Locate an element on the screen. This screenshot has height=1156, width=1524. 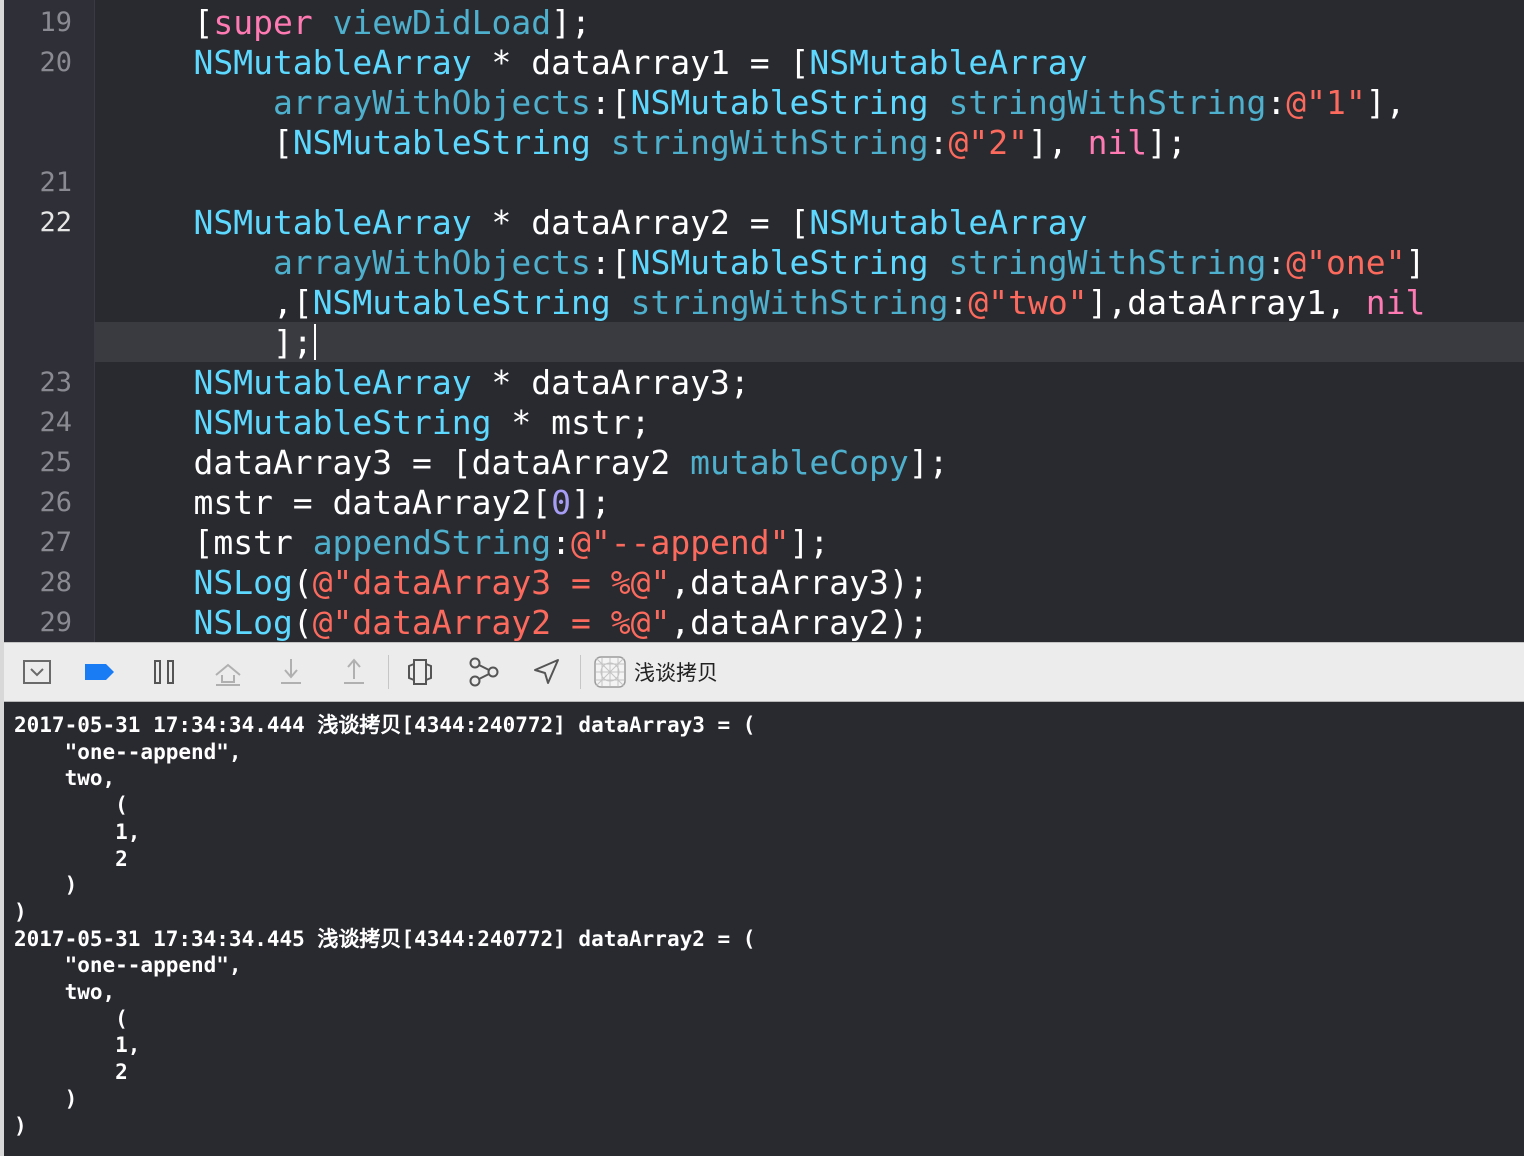
memory-graph-button is located at coordinates (484, 672).